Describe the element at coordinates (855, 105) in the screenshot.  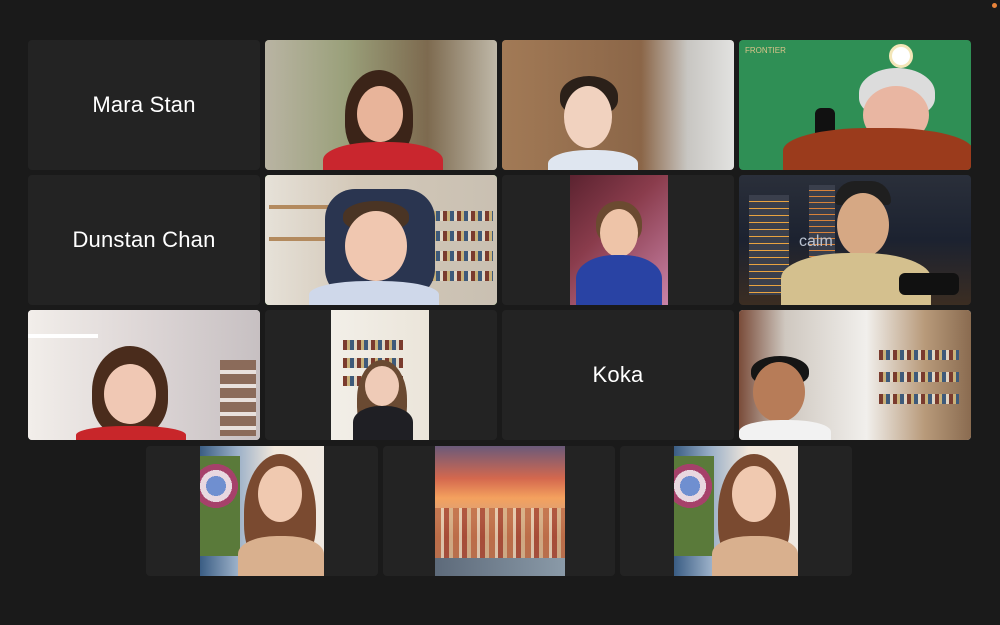
I see `participant-video-green-screen: FRONTIER` at that location.